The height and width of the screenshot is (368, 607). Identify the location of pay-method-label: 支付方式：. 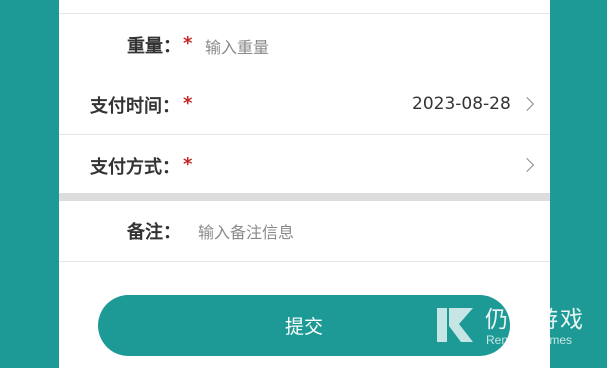
(135, 167).